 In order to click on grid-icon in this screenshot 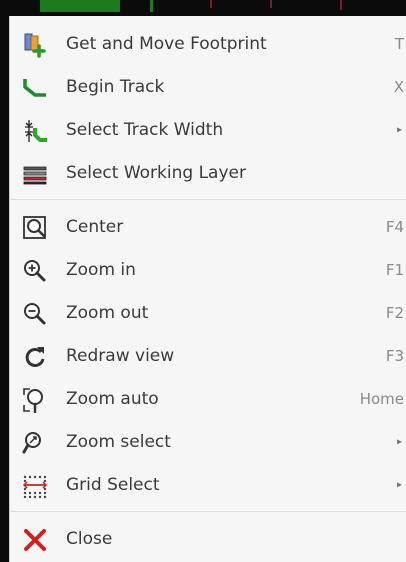, I will do `click(35, 486)`.